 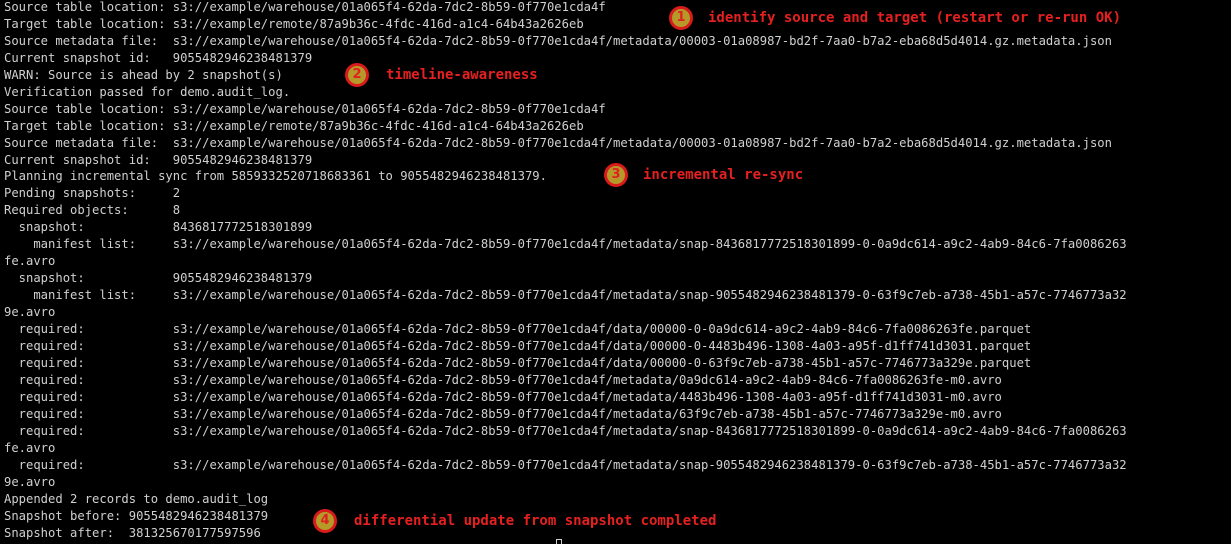 I want to click on output-line: Verification passed for demo.audit_log., so click(x=147, y=92).